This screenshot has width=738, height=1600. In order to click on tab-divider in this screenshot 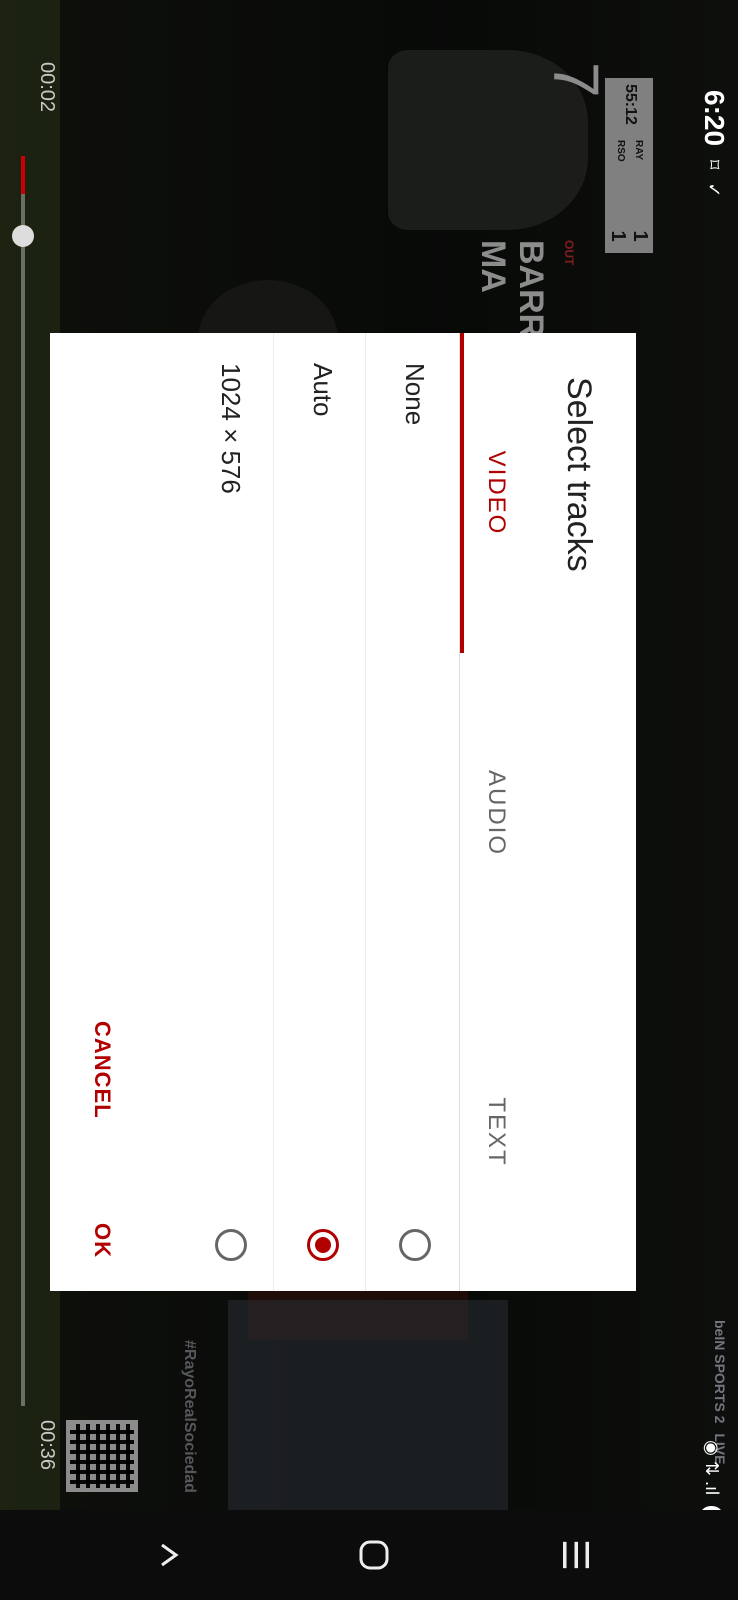, I will do `click(459, 812)`.